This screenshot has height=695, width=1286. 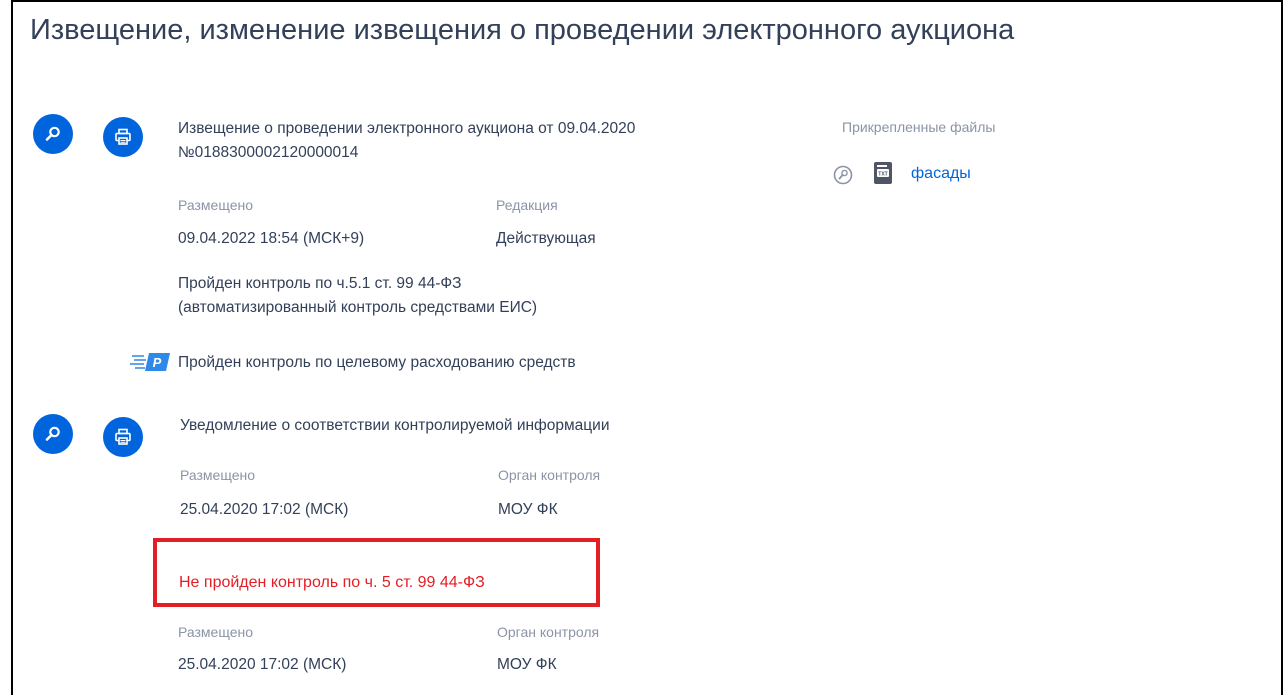 I want to click on view-notification-button, so click(x=53, y=434).